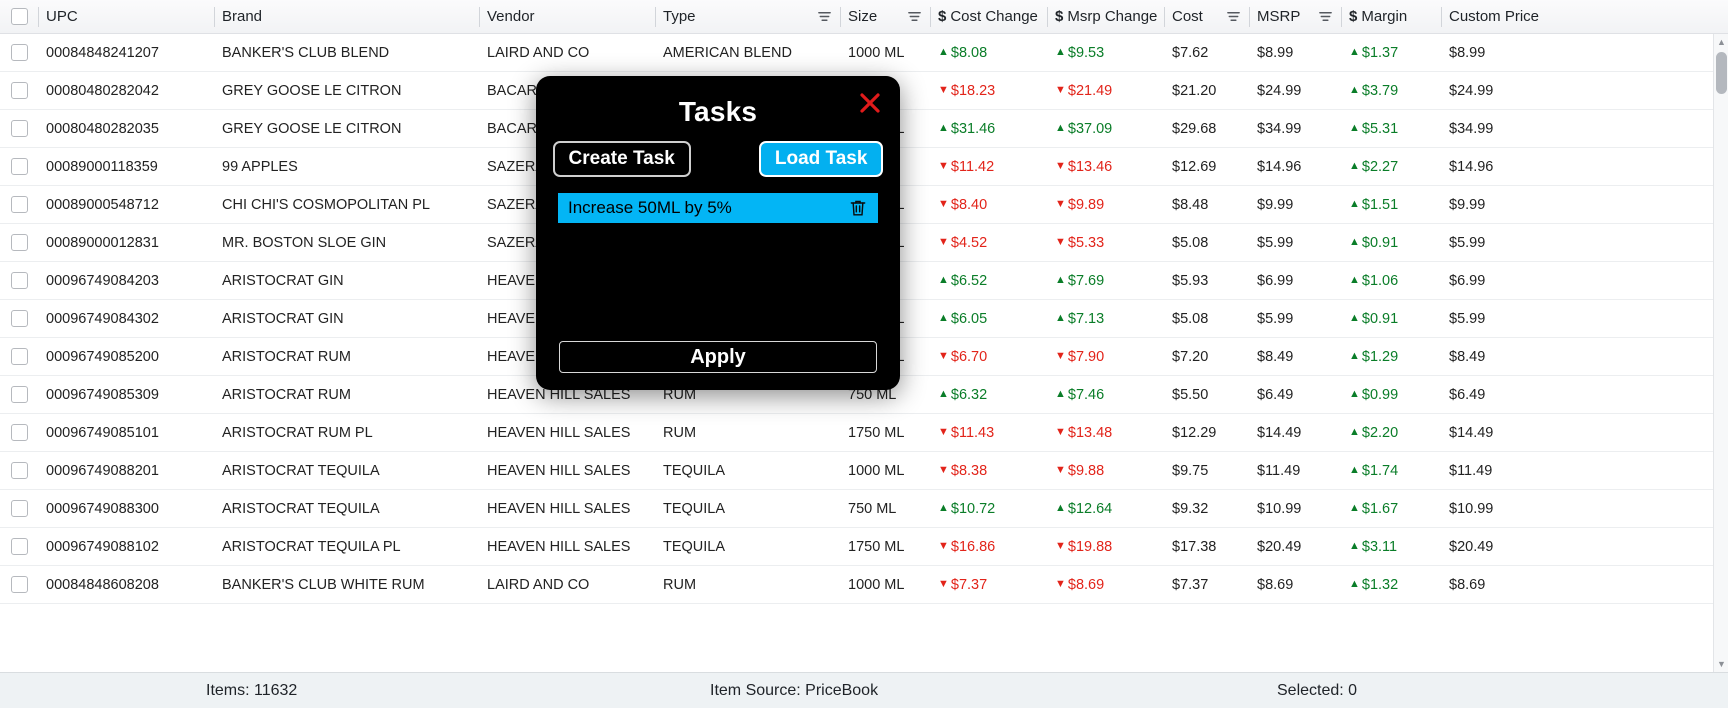 The width and height of the screenshot is (1728, 708). What do you see at coordinates (1721, 664) in the screenshot?
I see `scroll-down-arrow-icon: ▼` at bounding box center [1721, 664].